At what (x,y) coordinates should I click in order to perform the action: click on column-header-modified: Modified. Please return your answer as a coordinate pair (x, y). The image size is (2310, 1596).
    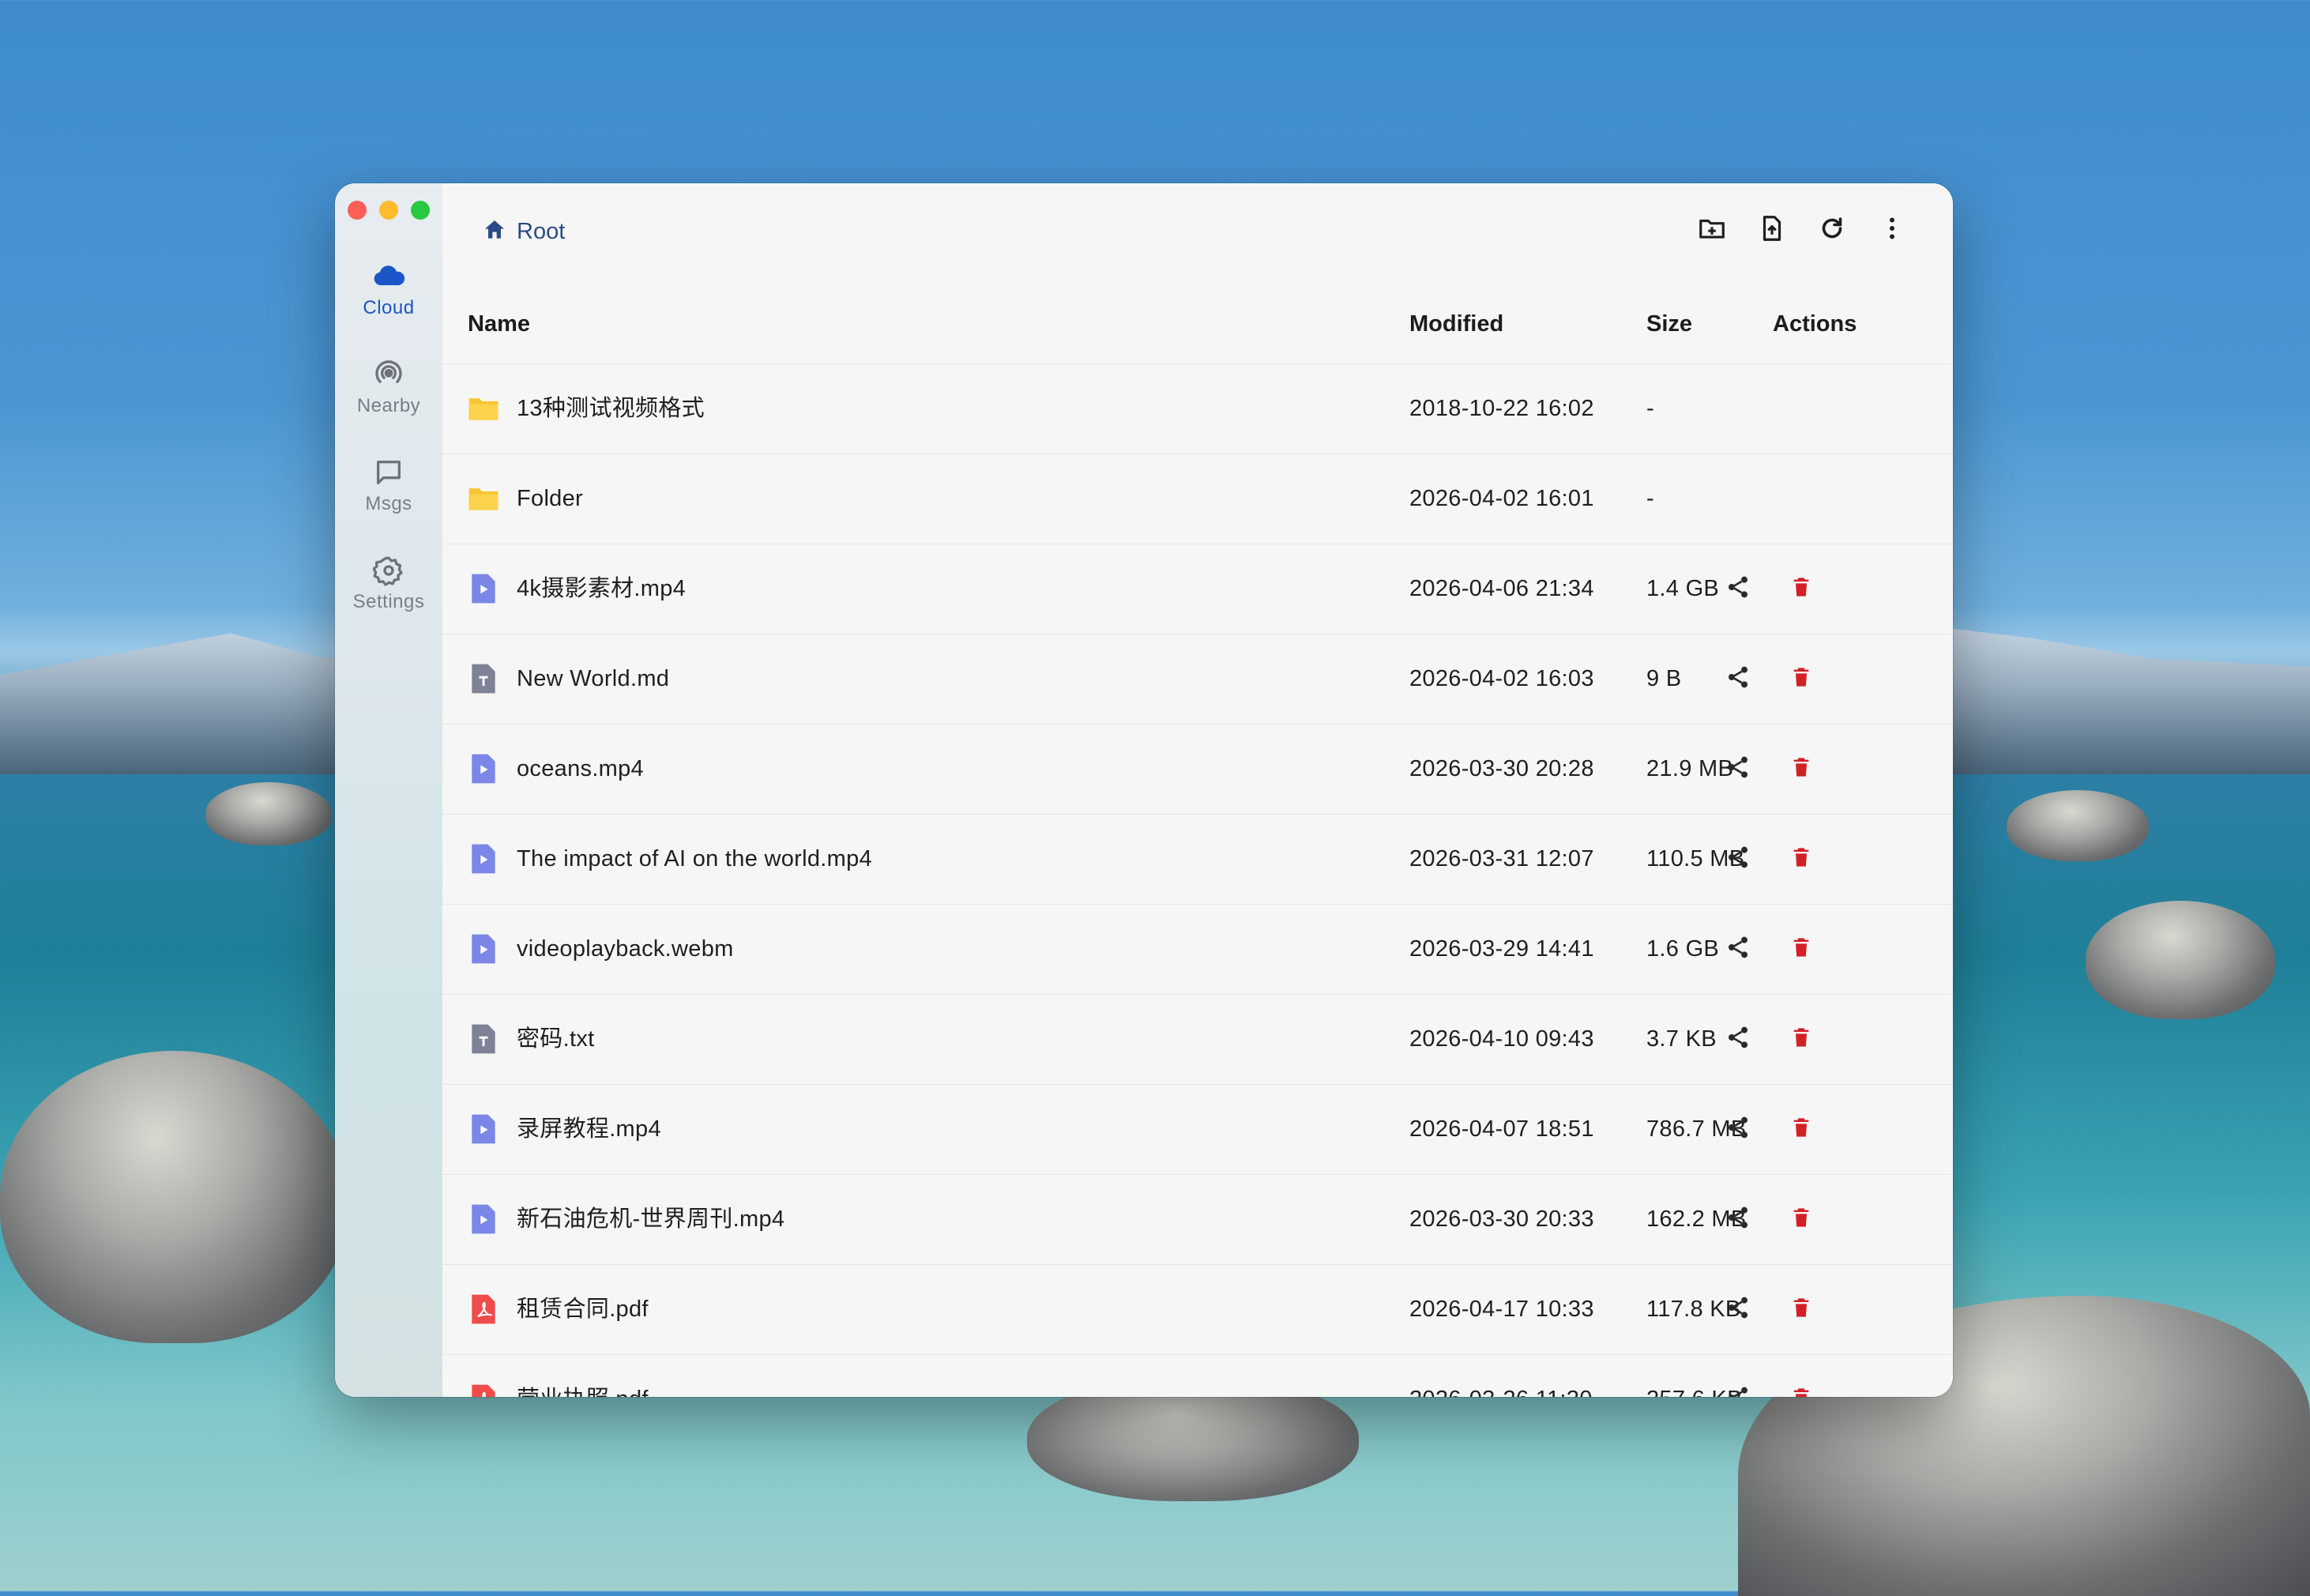
    Looking at the image, I should click on (1456, 324).